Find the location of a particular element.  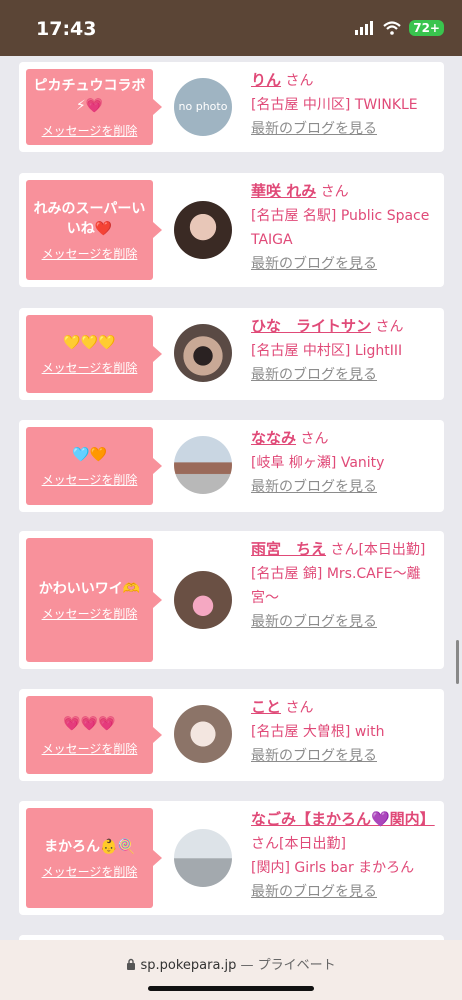

browser-address-bar: sp.pokepara.jp — プライベート is located at coordinates (231, 970).